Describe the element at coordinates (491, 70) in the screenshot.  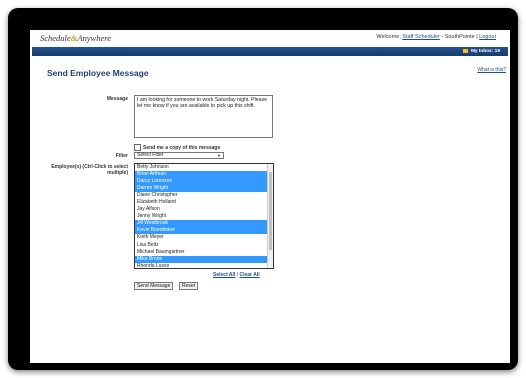
I see `help-link: What is this?` at that location.